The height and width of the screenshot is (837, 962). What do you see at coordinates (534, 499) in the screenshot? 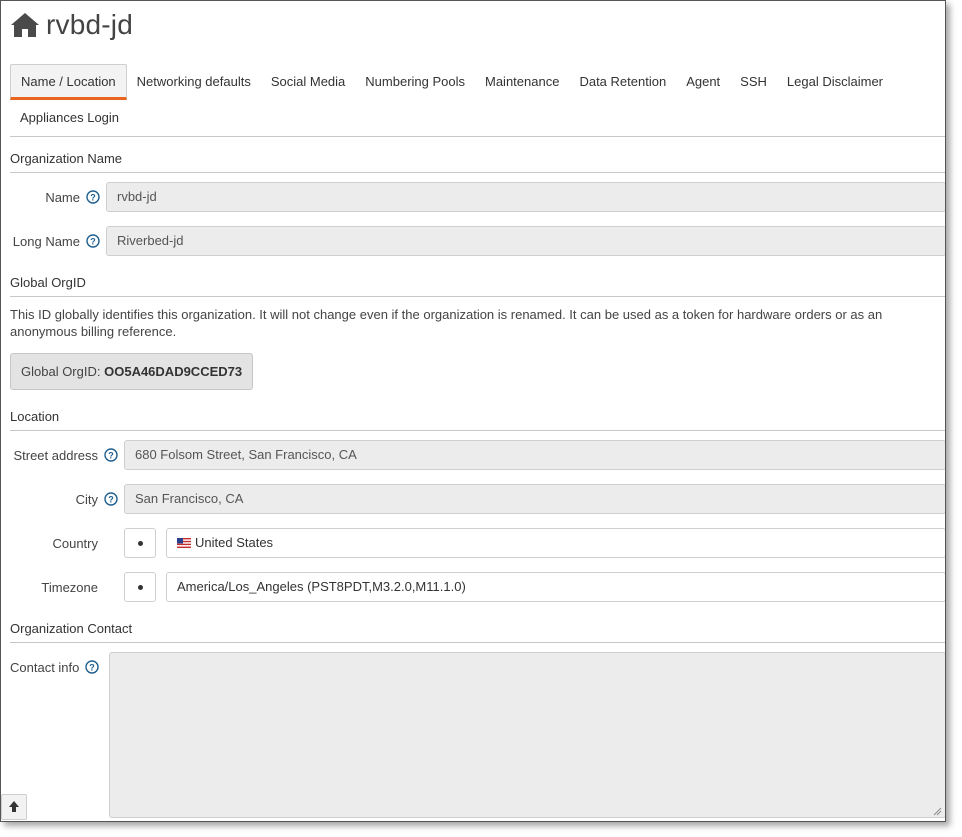
I see `city-input: San Francisco, CA` at bounding box center [534, 499].